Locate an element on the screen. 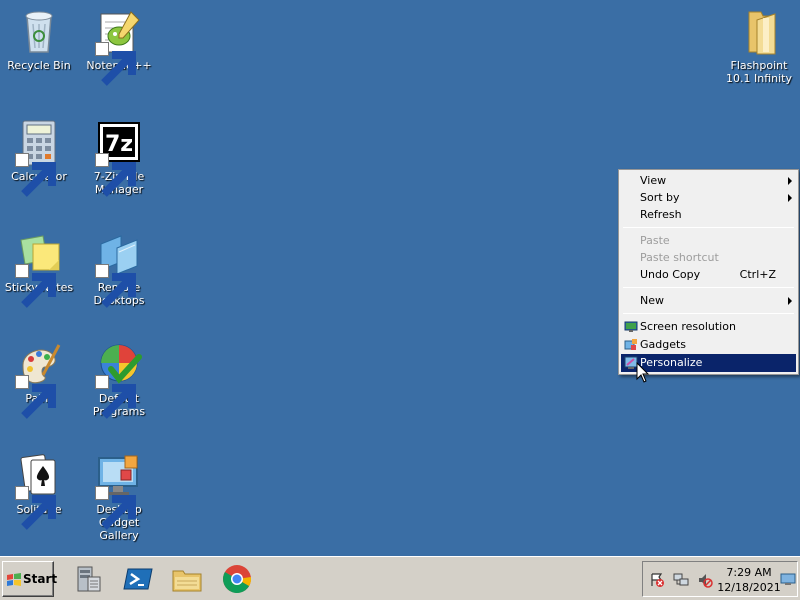  seven-zip-icon: 7z is located at coordinates (119, 158).